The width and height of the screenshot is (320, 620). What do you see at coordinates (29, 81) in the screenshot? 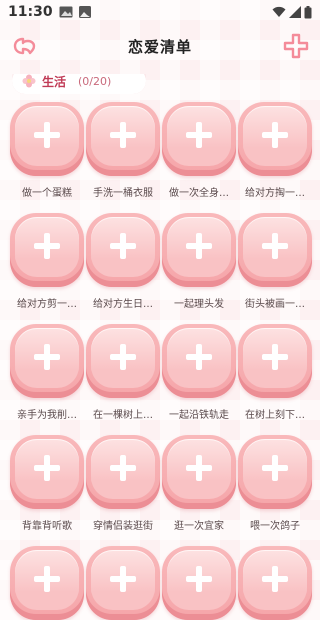
I see `flower-icon` at bounding box center [29, 81].